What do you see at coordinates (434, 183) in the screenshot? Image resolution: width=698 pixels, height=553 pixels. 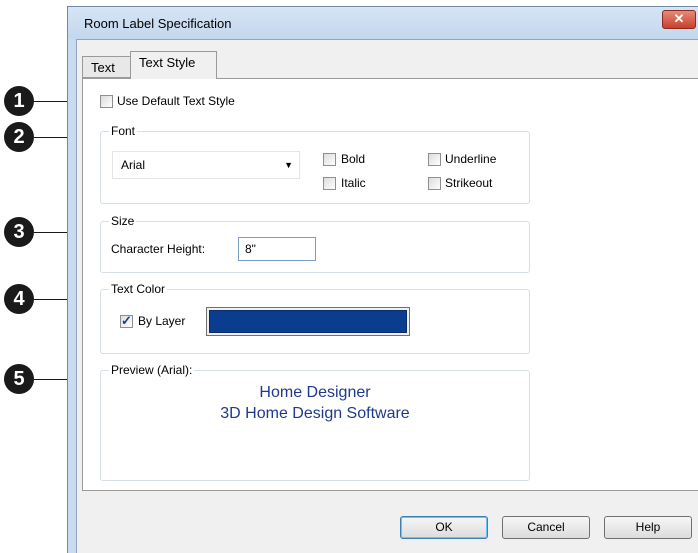 I see `strikeout-checkbox` at bounding box center [434, 183].